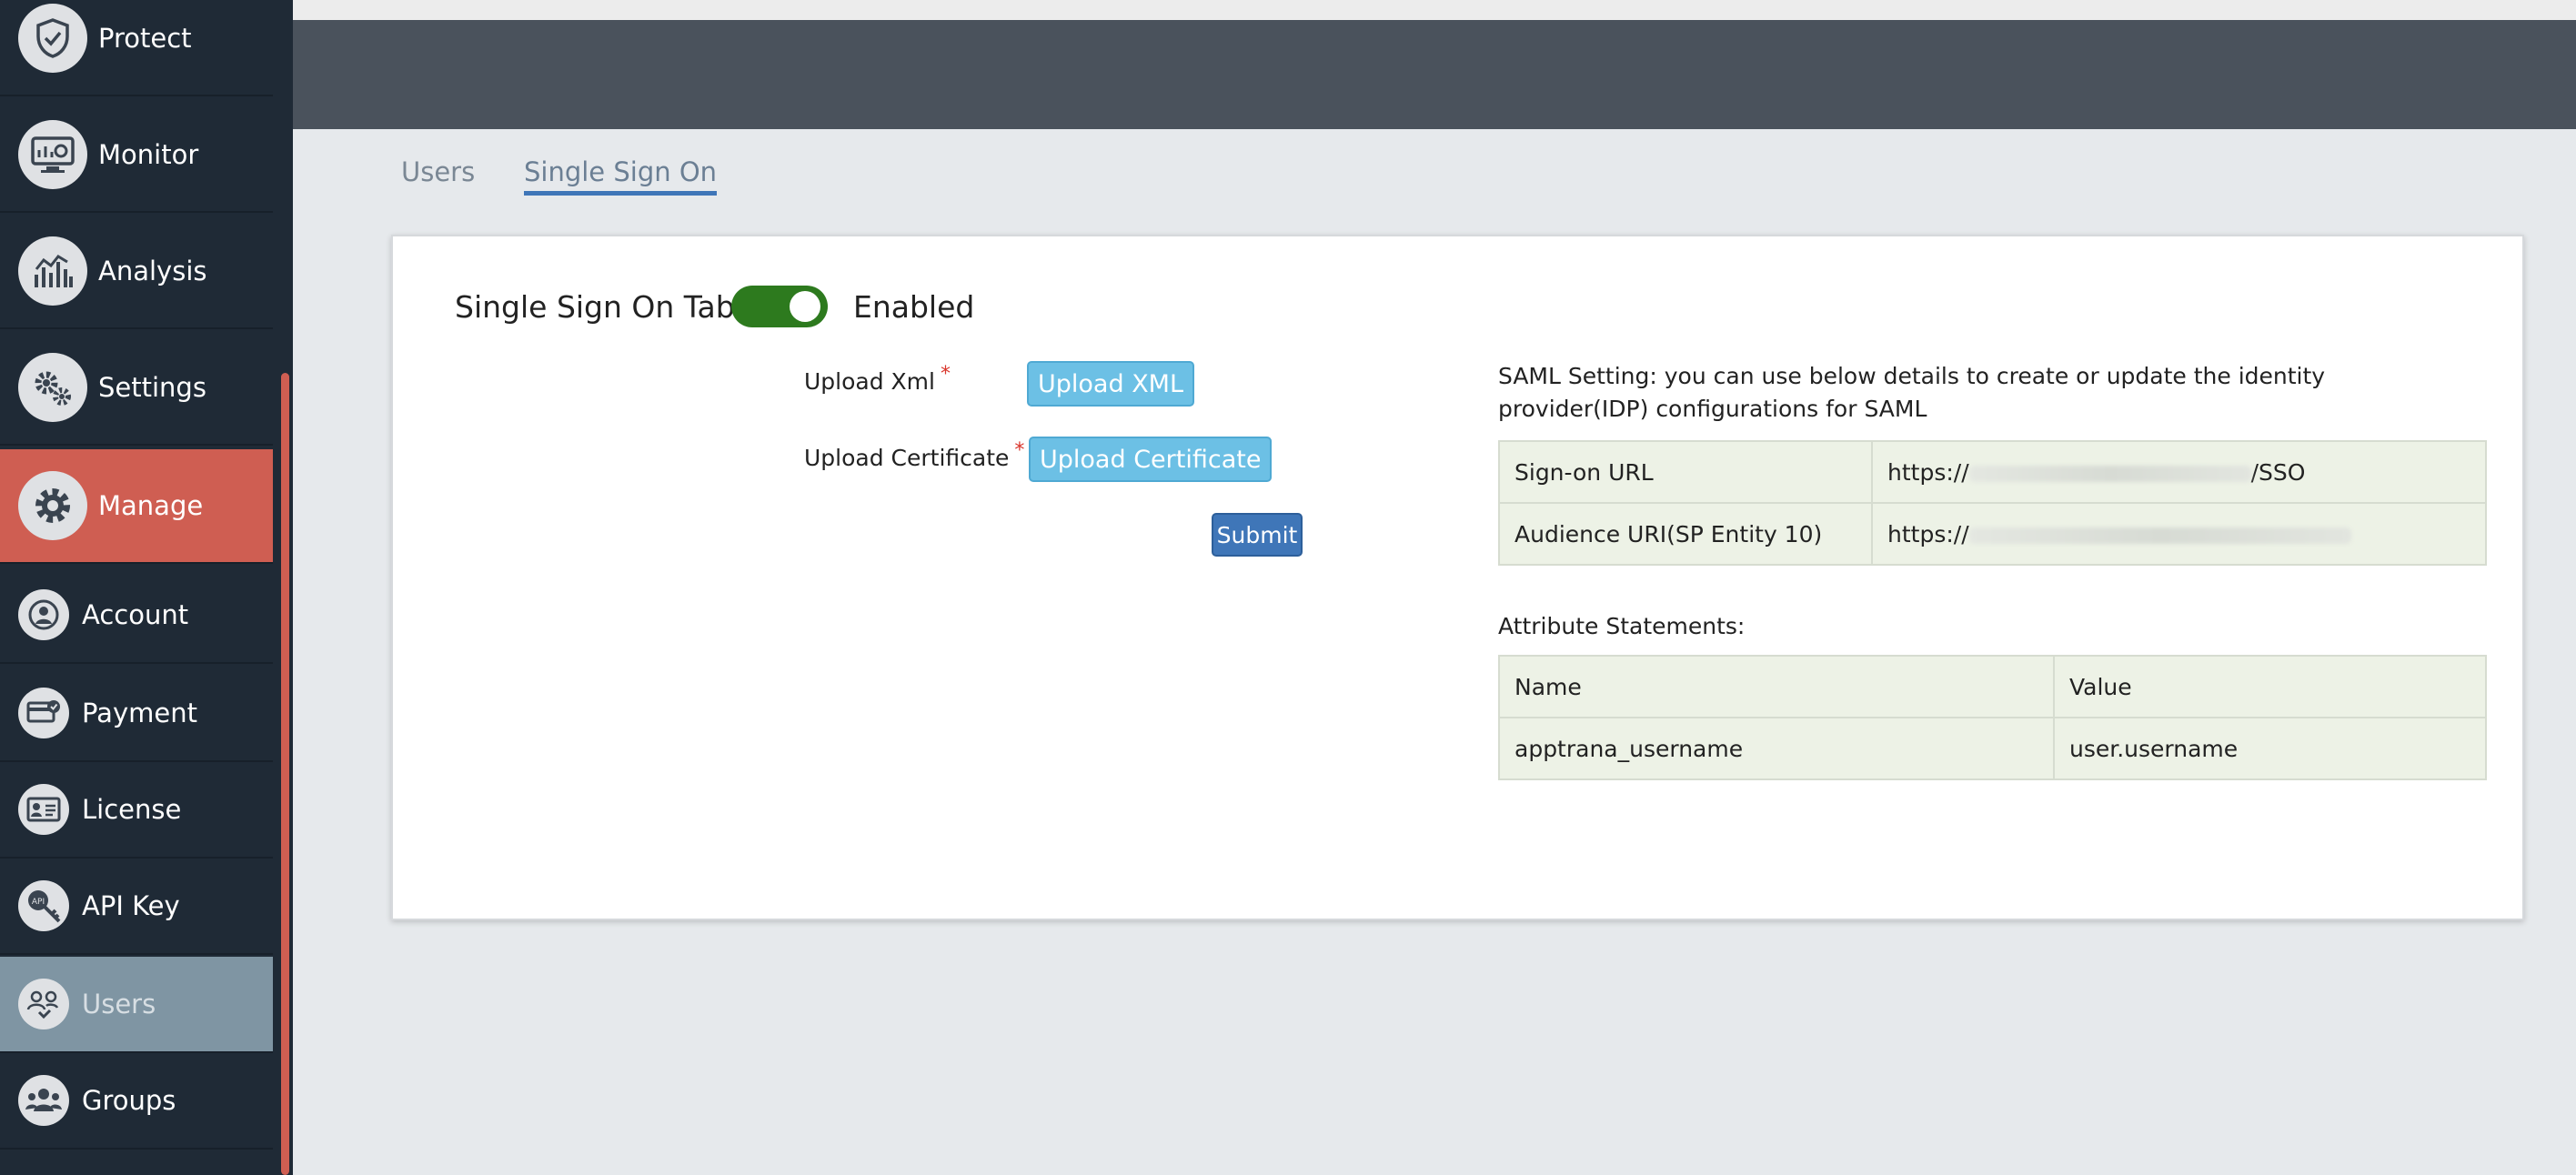 The image size is (2576, 1175). I want to click on sidebar-item-label: Payment, so click(139, 713).